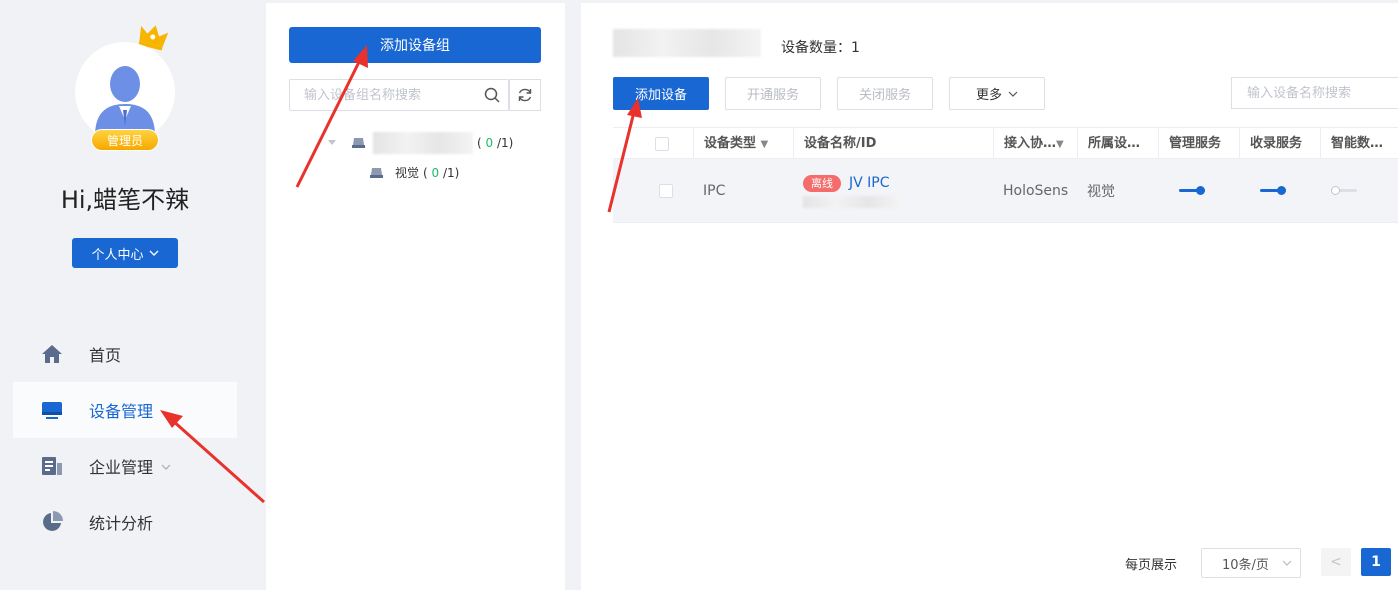 This screenshot has height=590, width=1398. I want to click on cell-record-service, so click(1262, 191).